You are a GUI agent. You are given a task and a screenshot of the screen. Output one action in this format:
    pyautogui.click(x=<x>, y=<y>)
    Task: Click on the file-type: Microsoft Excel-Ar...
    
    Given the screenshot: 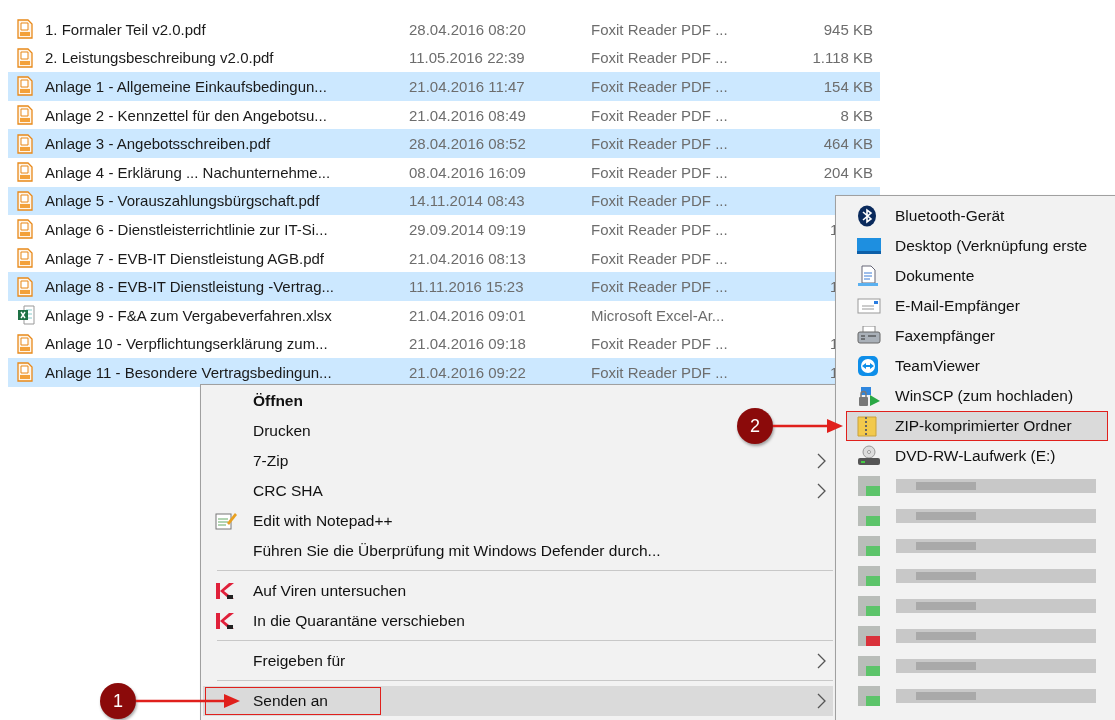 What is the action you would take?
    pyautogui.click(x=658, y=315)
    